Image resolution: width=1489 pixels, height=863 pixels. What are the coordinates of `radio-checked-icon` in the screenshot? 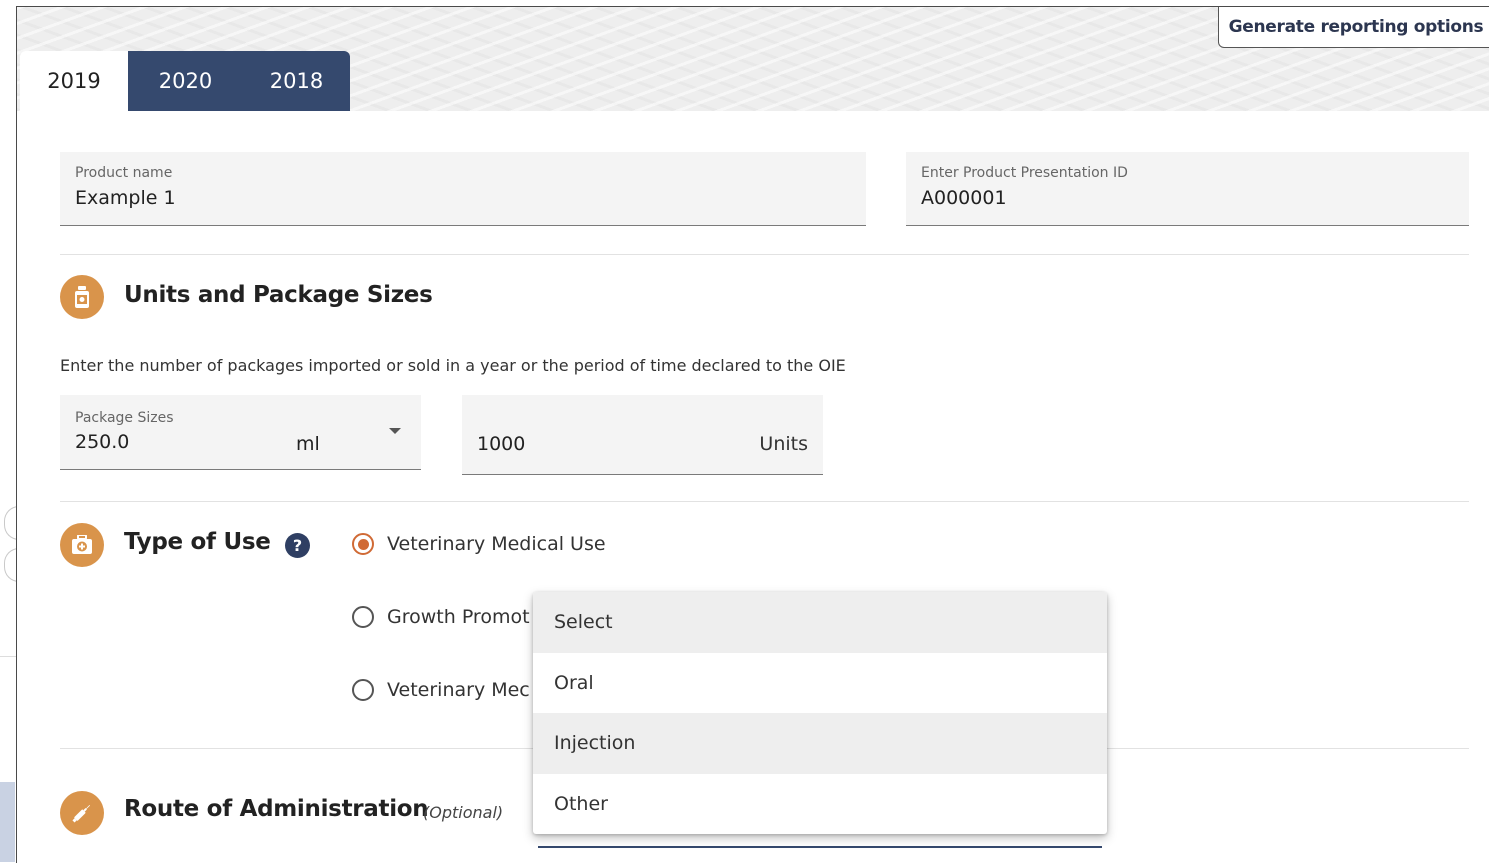 It's located at (363, 544).